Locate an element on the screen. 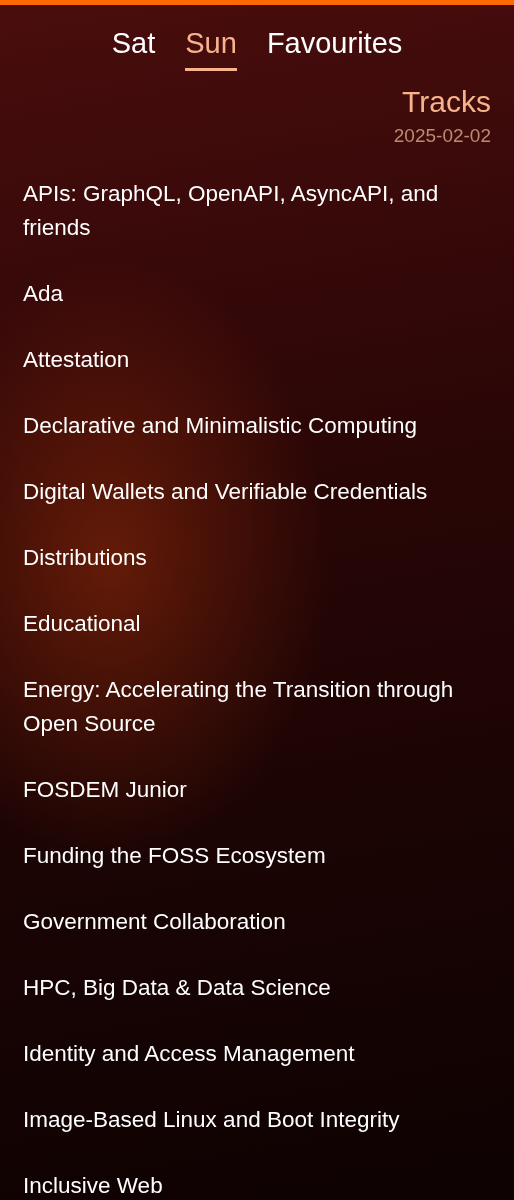 This screenshot has width=514, height=1200. track-item: Educational is located at coordinates (257, 624).